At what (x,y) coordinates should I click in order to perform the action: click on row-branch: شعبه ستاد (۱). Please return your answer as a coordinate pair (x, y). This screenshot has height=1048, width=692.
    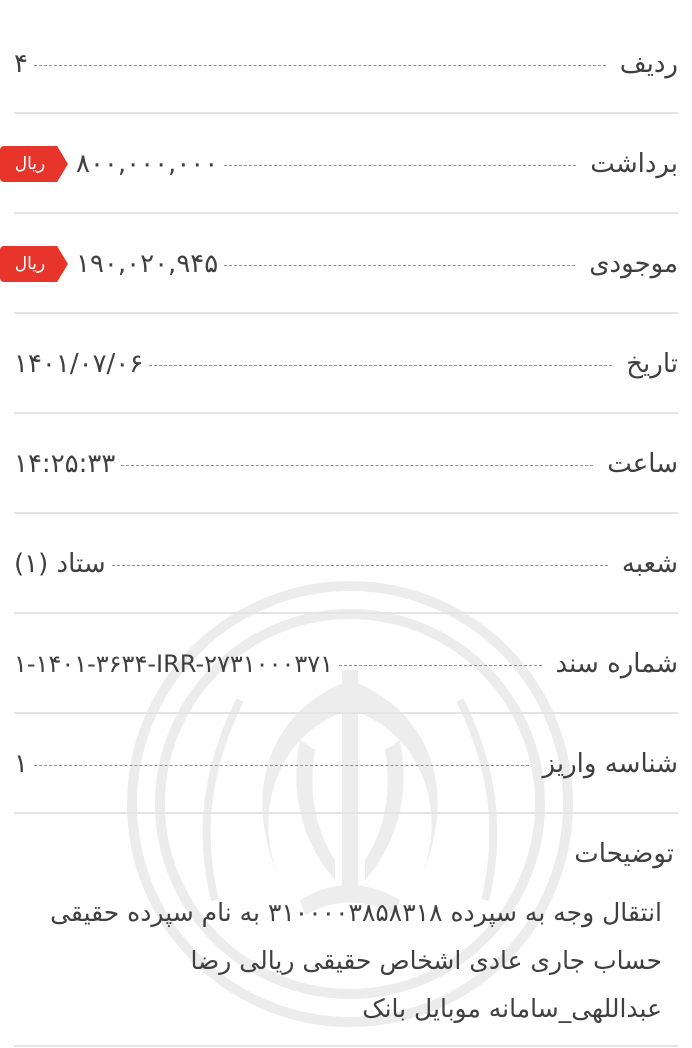
    Looking at the image, I should click on (346, 564).